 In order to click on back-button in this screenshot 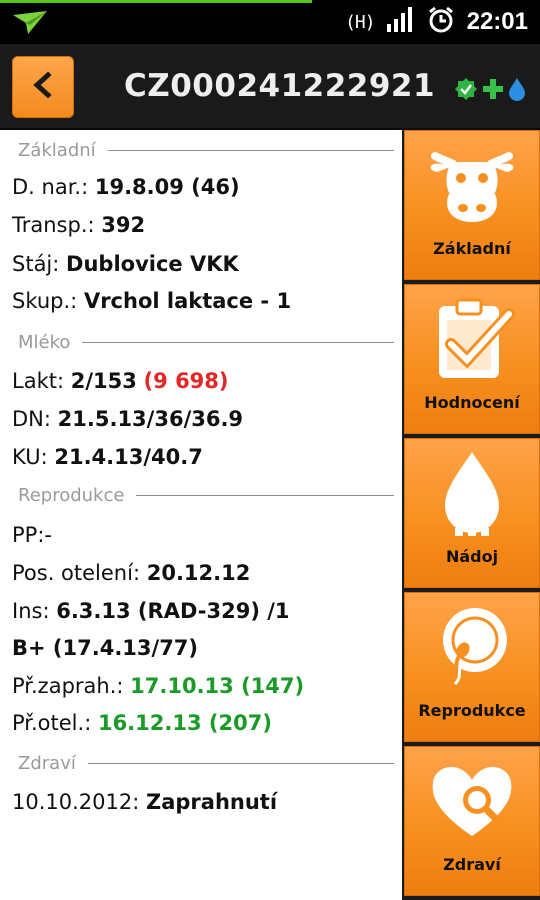, I will do `click(43, 87)`.